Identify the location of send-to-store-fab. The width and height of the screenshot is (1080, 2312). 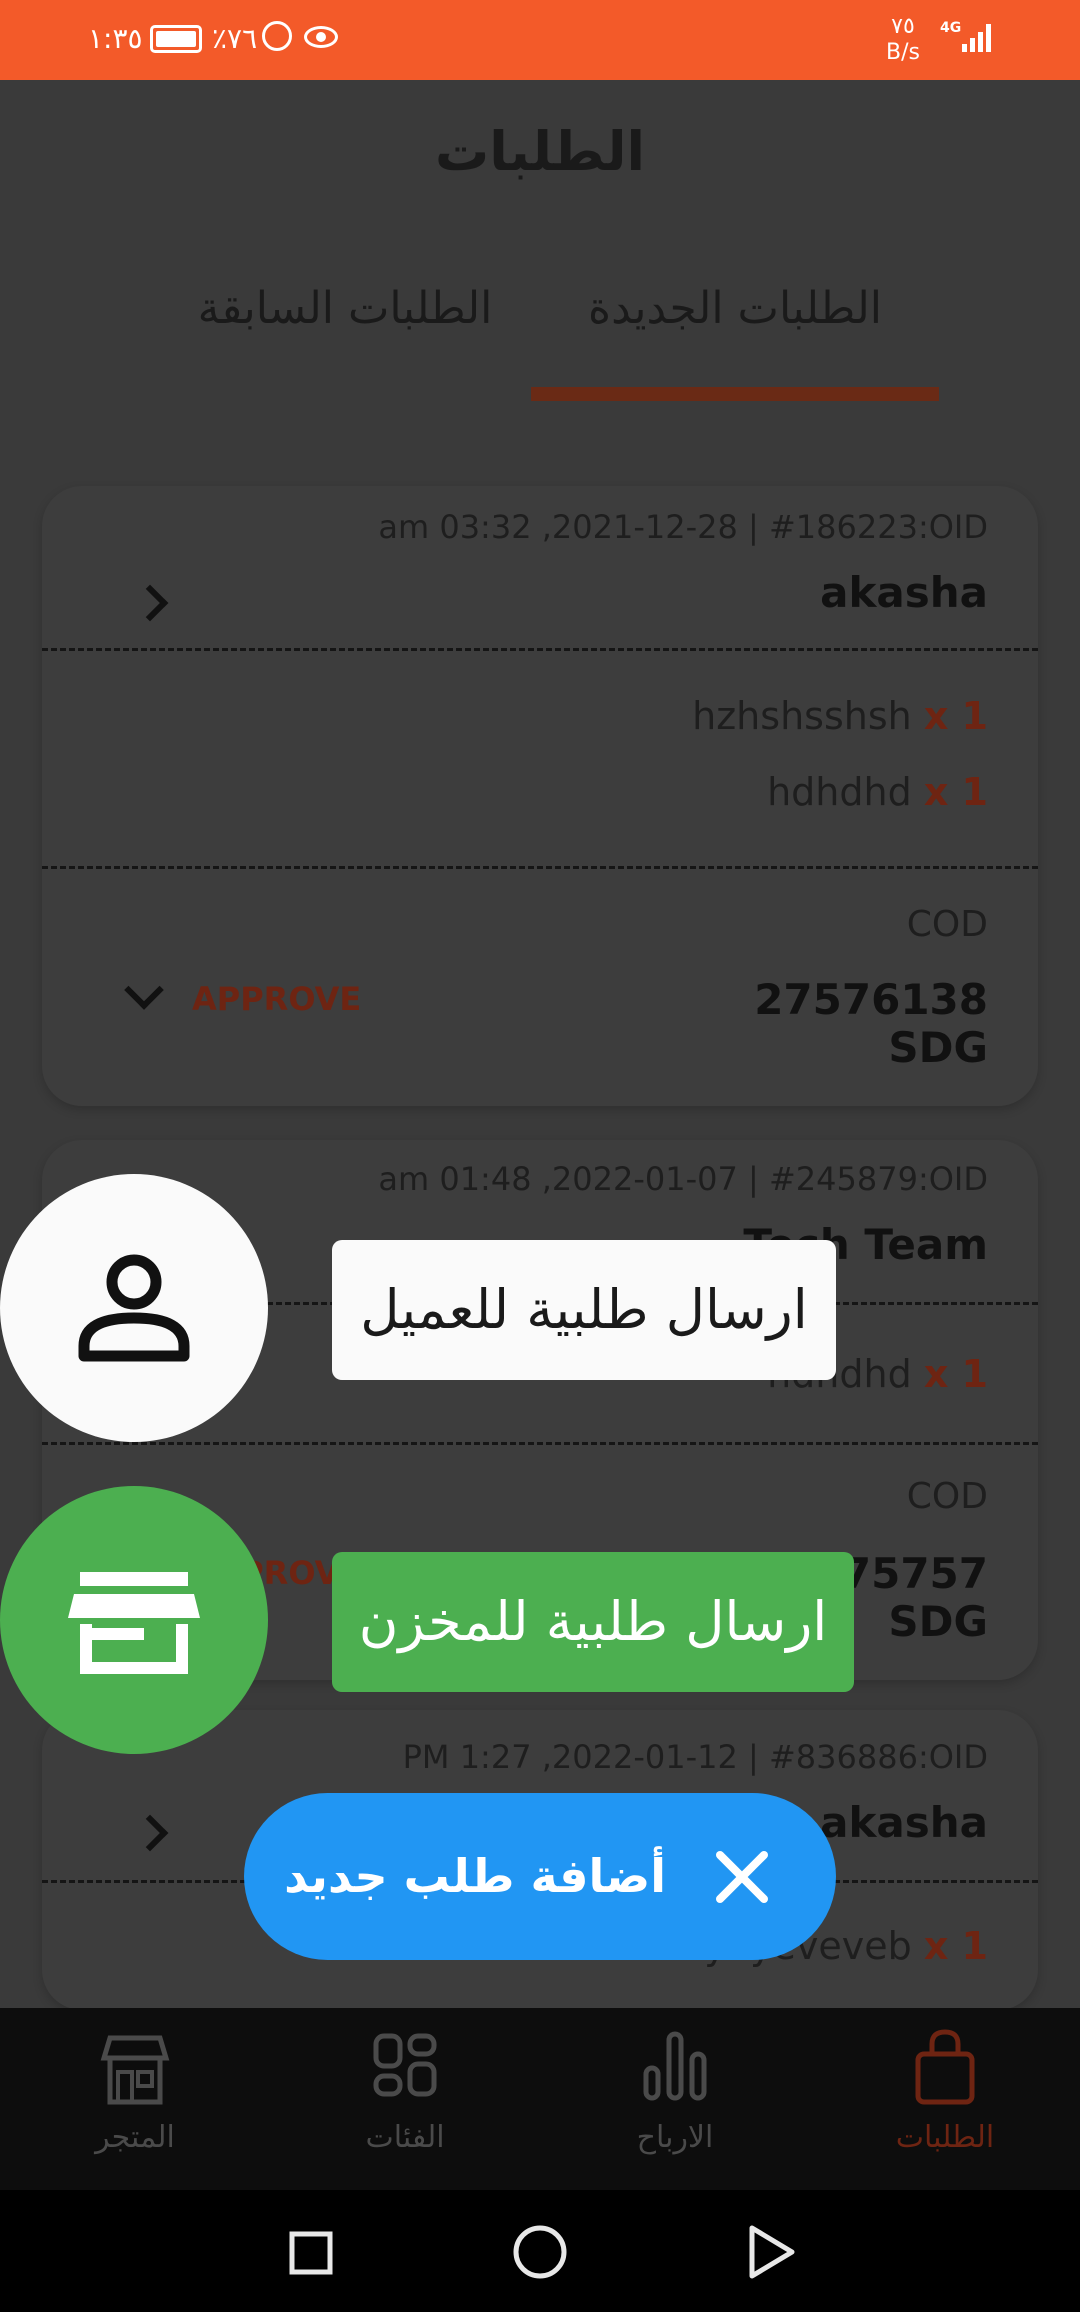
(134, 1620).